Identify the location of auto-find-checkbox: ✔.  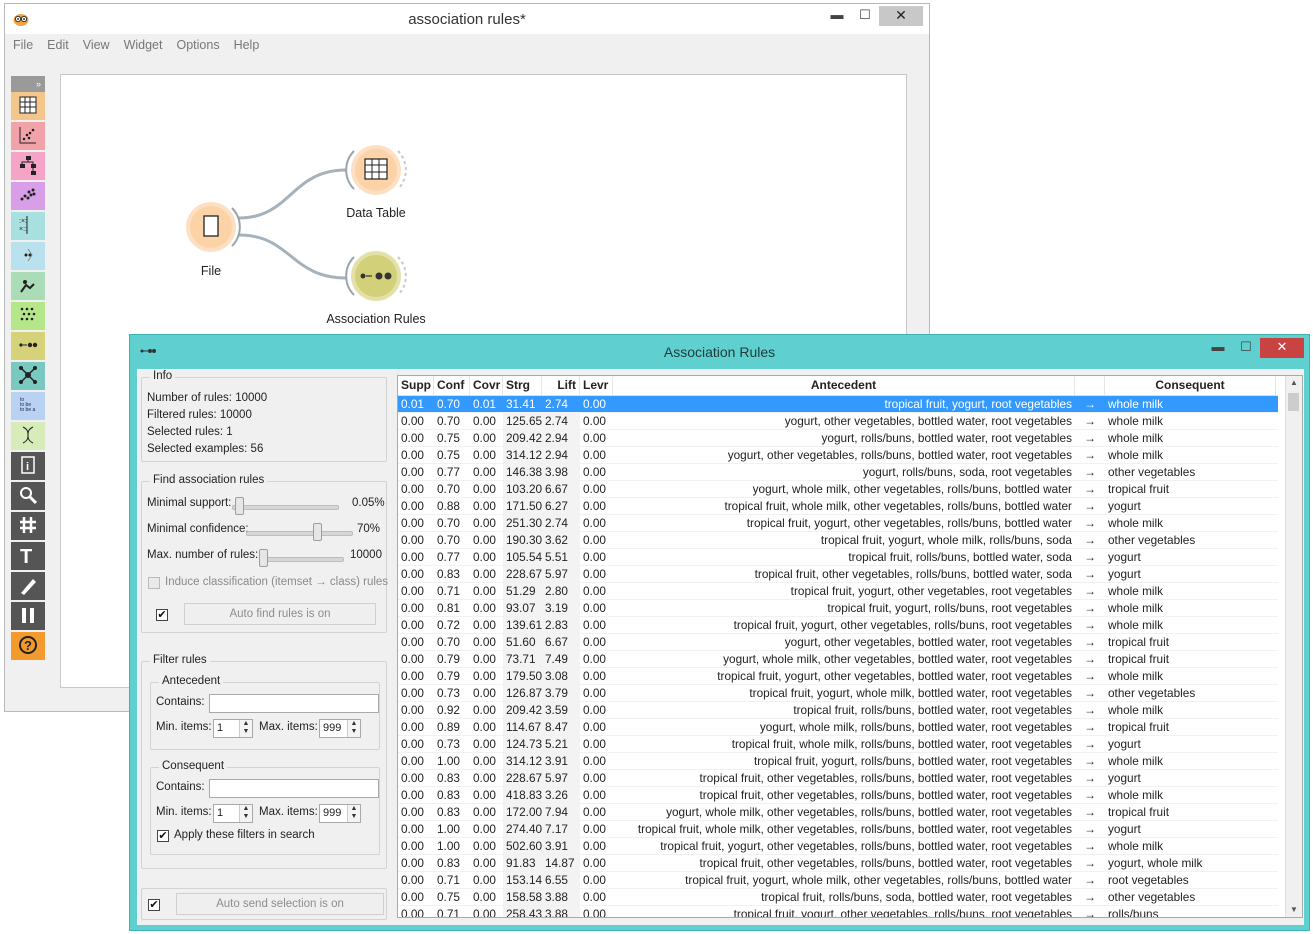
(162, 615).